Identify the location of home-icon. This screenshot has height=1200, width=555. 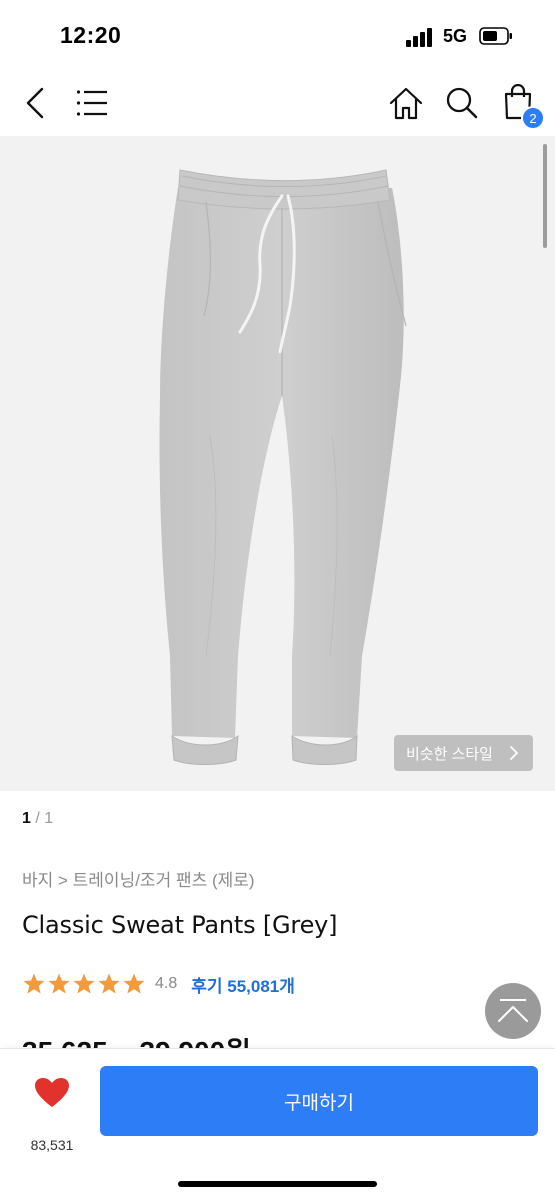
(406, 103).